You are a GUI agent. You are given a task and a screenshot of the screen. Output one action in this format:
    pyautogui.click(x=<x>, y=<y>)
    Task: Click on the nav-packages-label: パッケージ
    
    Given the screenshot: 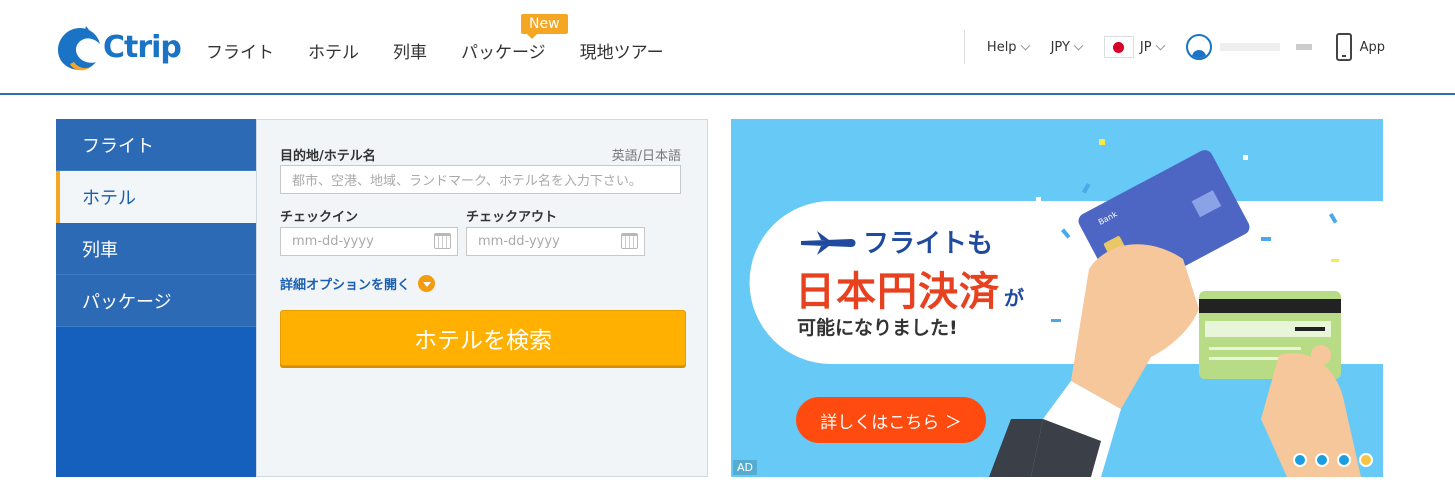 What is the action you would take?
    pyautogui.click(x=503, y=53)
    